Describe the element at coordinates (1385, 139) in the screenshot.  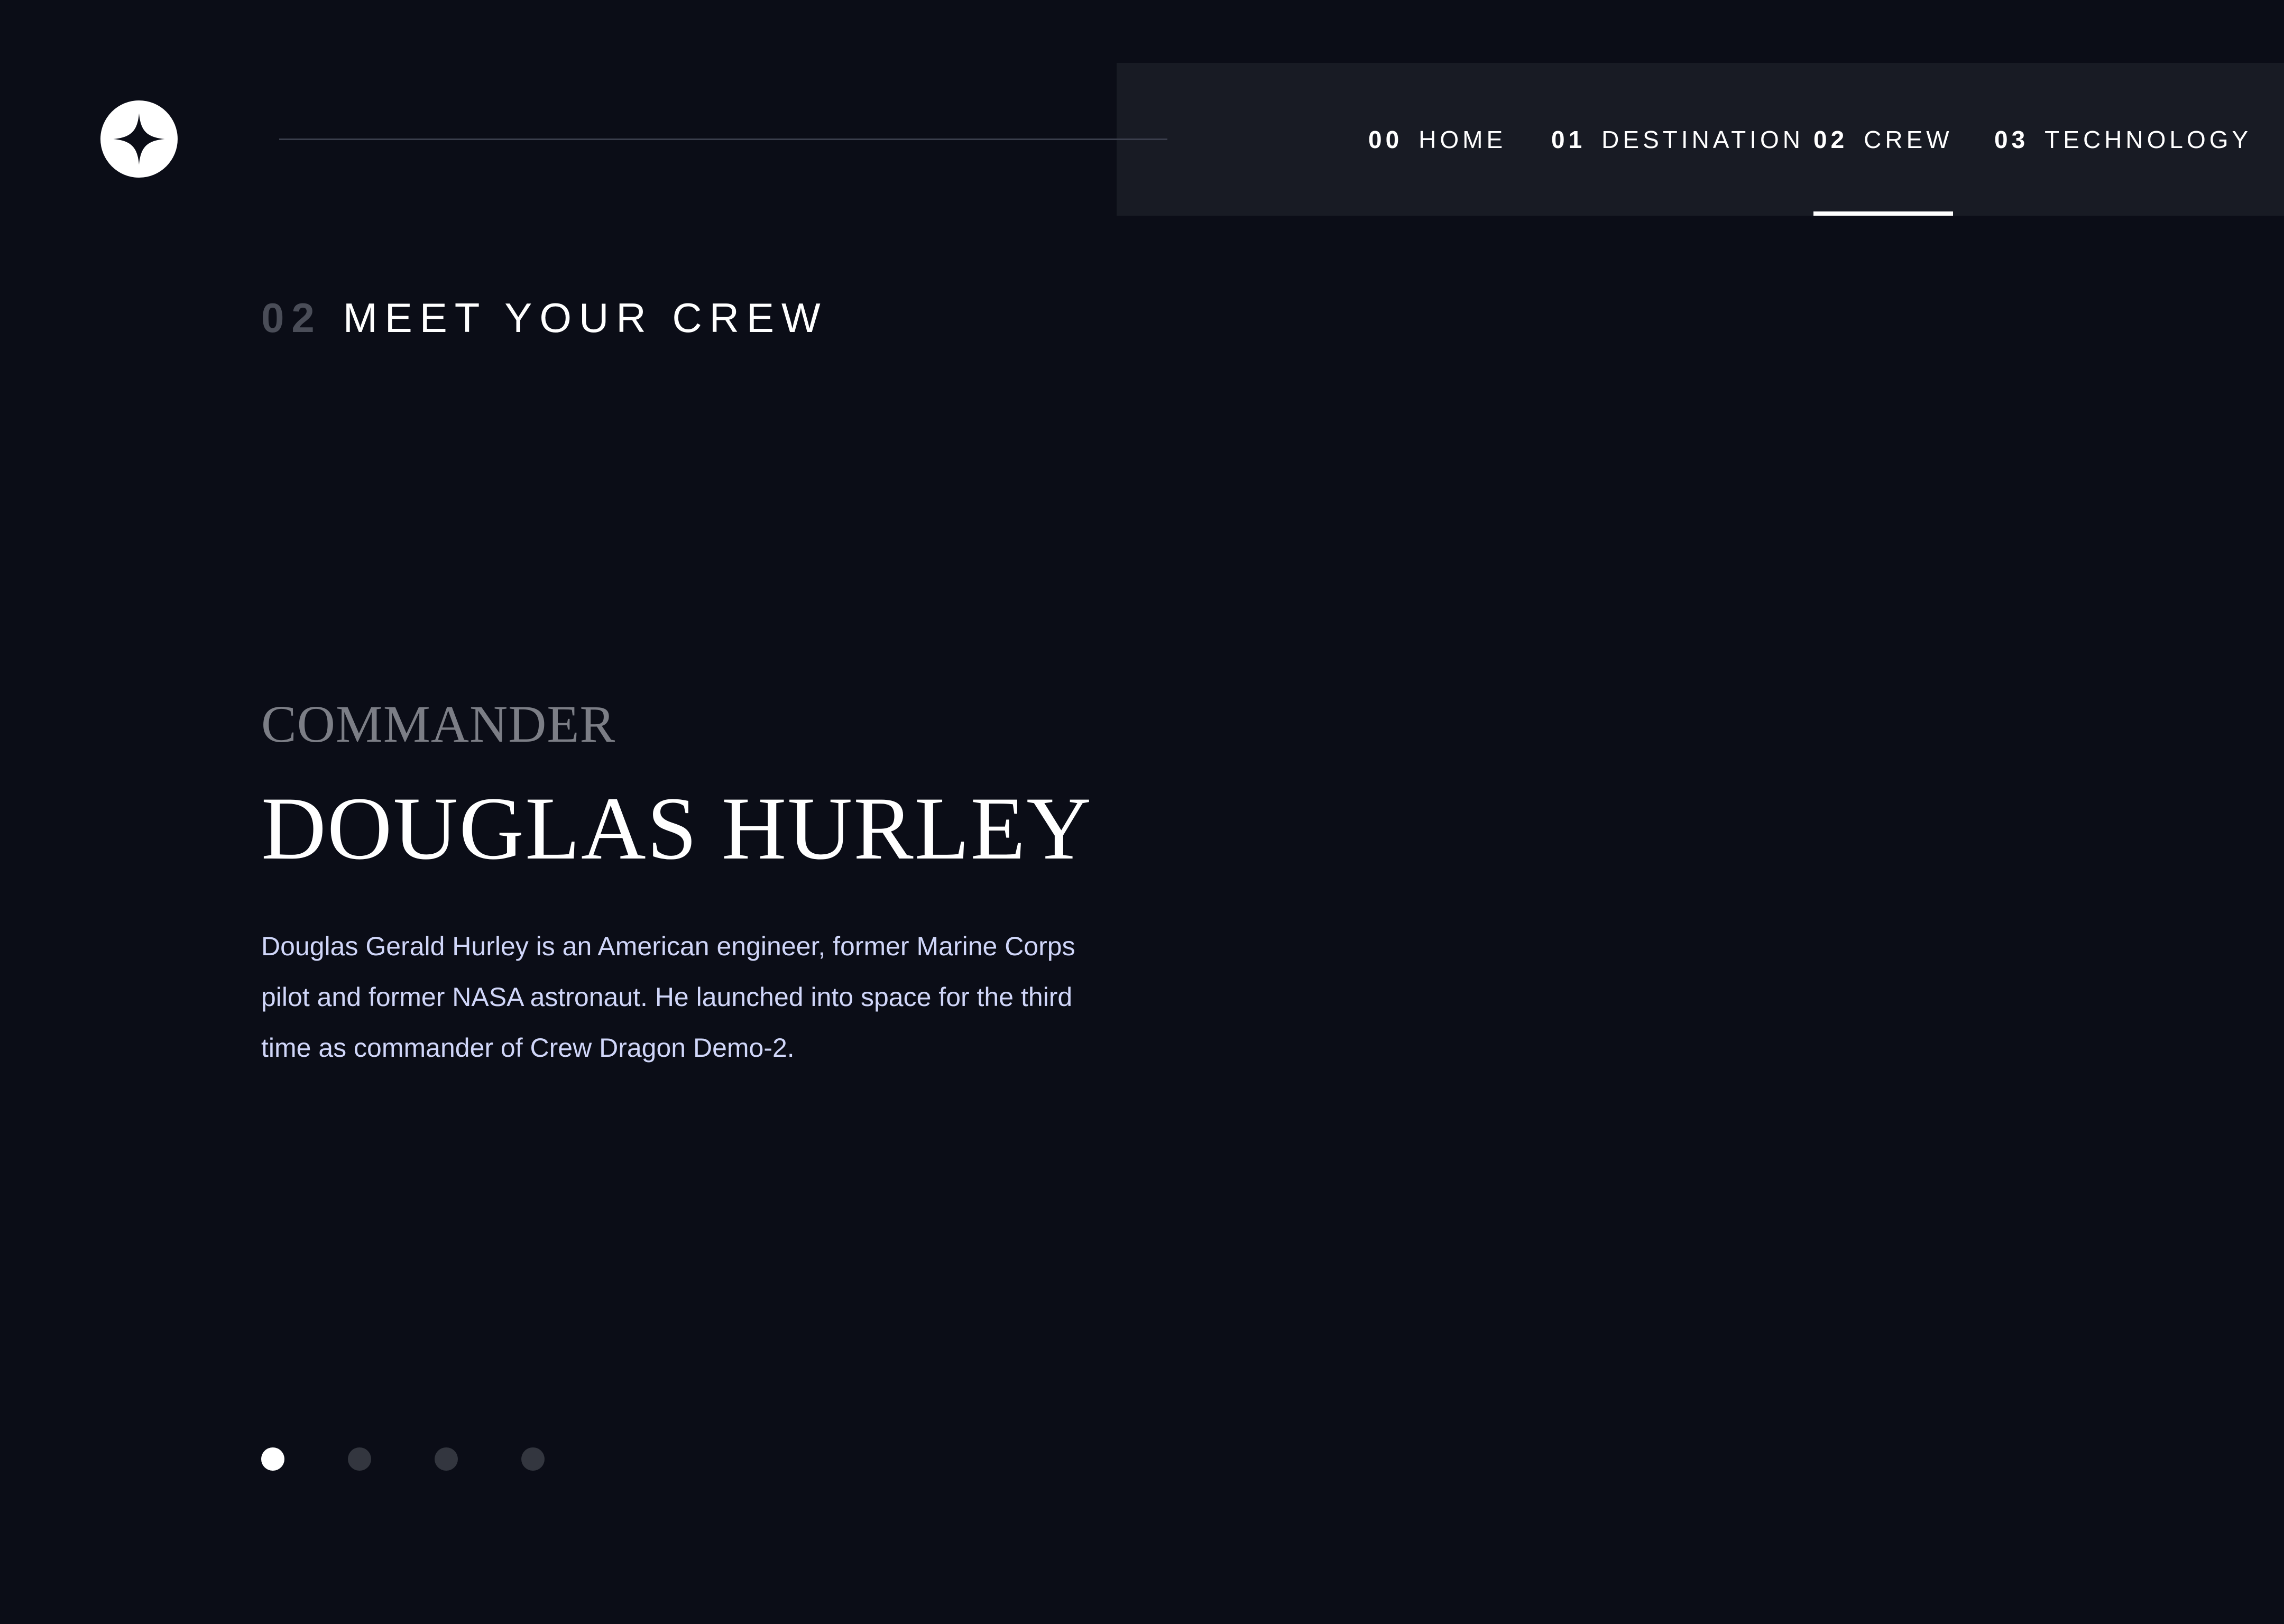
I see `nav-item-number: 00` at that location.